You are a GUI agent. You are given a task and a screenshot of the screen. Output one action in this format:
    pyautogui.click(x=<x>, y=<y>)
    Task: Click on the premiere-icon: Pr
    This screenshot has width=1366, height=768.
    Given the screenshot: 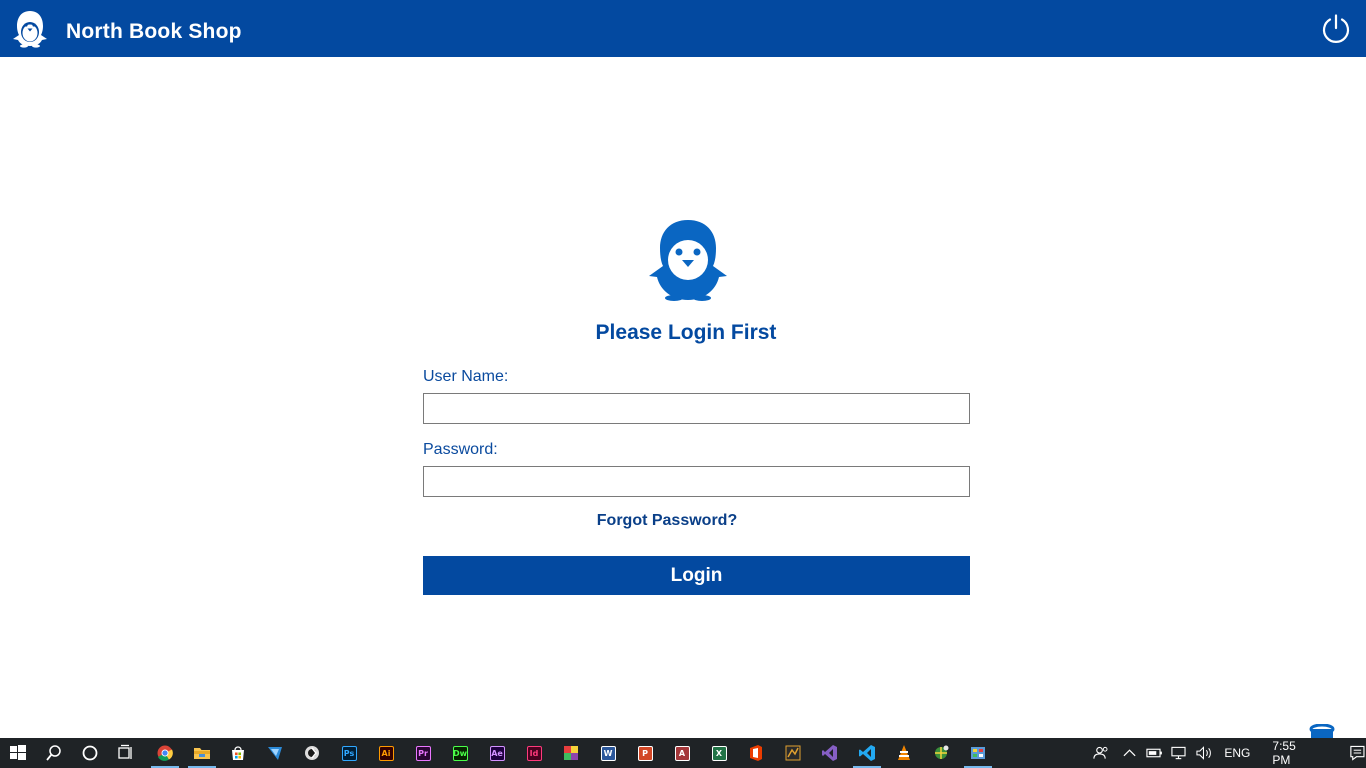 What is the action you would take?
    pyautogui.click(x=423, y=753)
    